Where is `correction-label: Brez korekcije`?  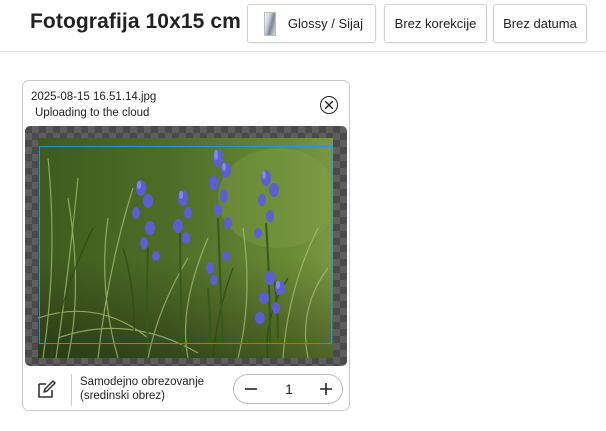 correction-label: Brez korekcije is located at coordinates (435, 23).